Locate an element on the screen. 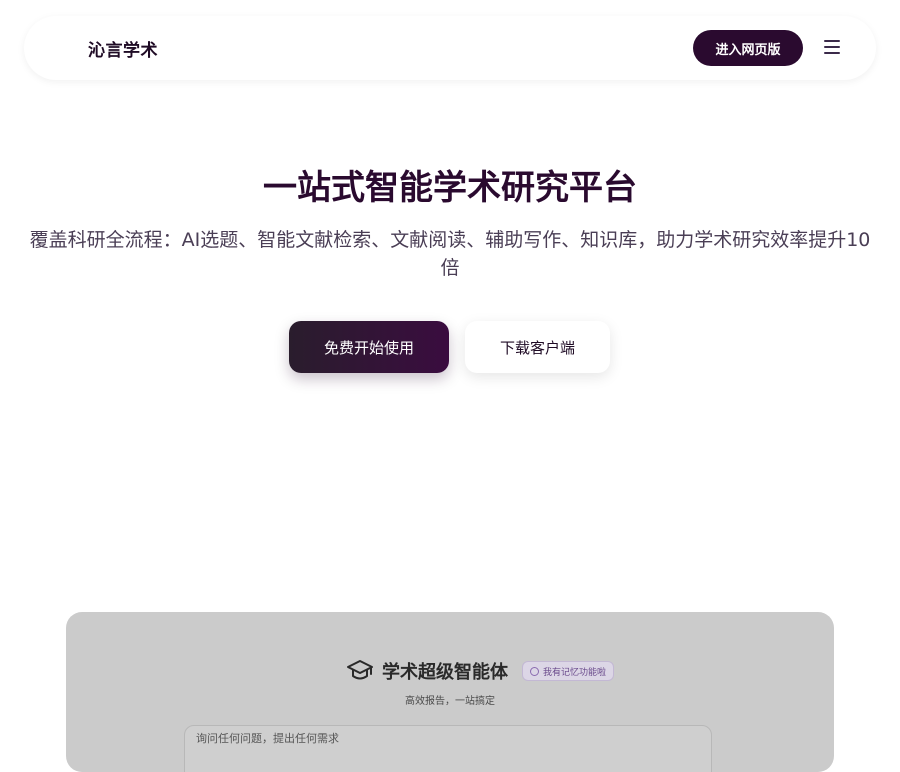  ask-input-box is located at coordinates (448, 748).